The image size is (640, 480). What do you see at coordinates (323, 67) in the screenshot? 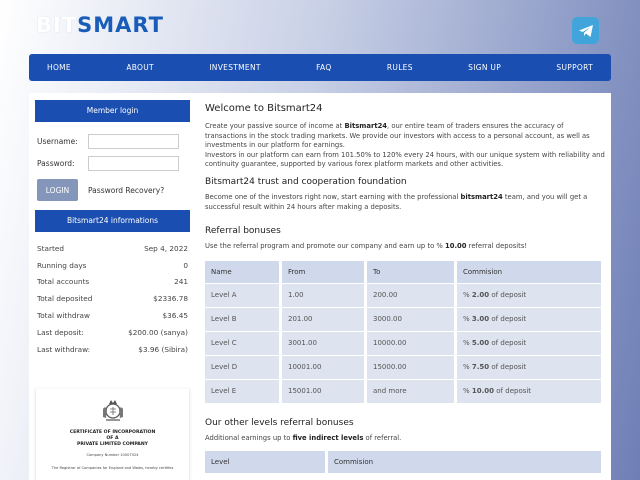
I see `nav-faq: FAQ` at bounding box center [323, 67].